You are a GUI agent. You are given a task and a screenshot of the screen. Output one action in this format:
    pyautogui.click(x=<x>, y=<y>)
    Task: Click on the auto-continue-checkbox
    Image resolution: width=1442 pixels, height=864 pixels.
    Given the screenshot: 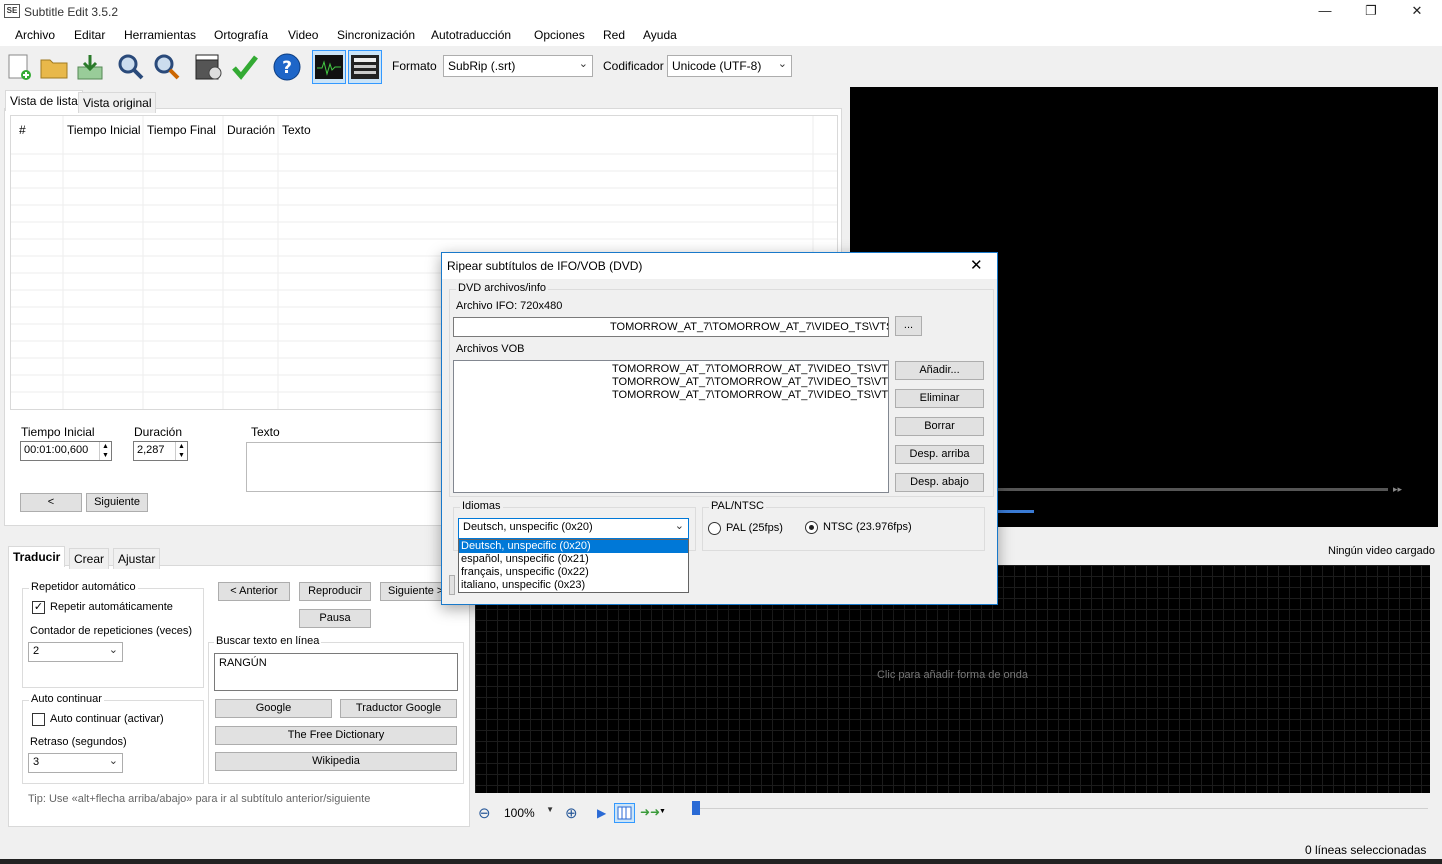 What is the action you would take?
    pyautogui.click(x=38, y=719)
    